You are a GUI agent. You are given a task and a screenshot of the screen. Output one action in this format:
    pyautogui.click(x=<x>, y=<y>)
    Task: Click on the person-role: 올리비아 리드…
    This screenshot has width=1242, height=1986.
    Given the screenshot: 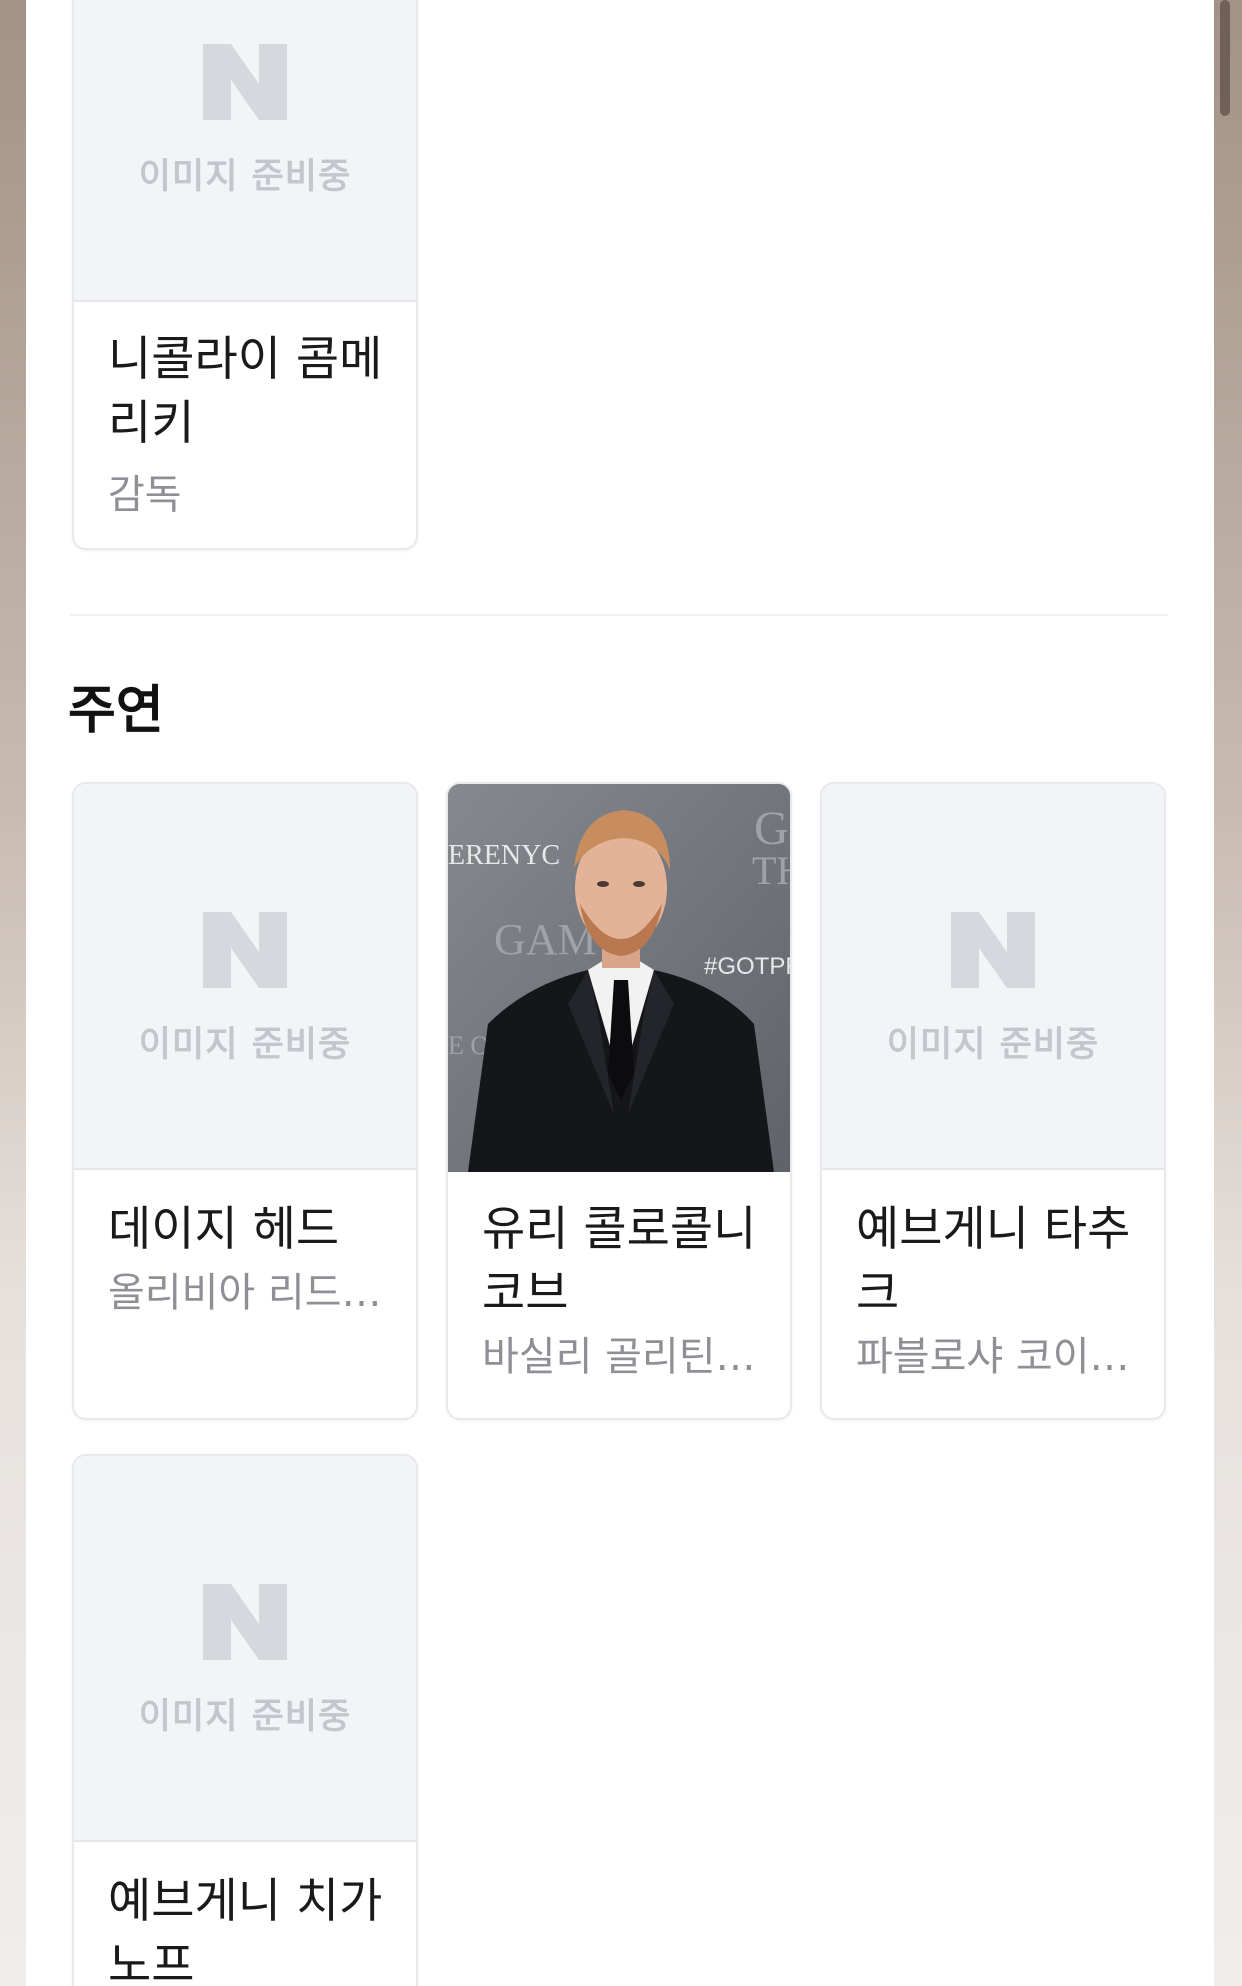 What is the action you would take?
    pyautogui.click(x=245, y=1293)
    